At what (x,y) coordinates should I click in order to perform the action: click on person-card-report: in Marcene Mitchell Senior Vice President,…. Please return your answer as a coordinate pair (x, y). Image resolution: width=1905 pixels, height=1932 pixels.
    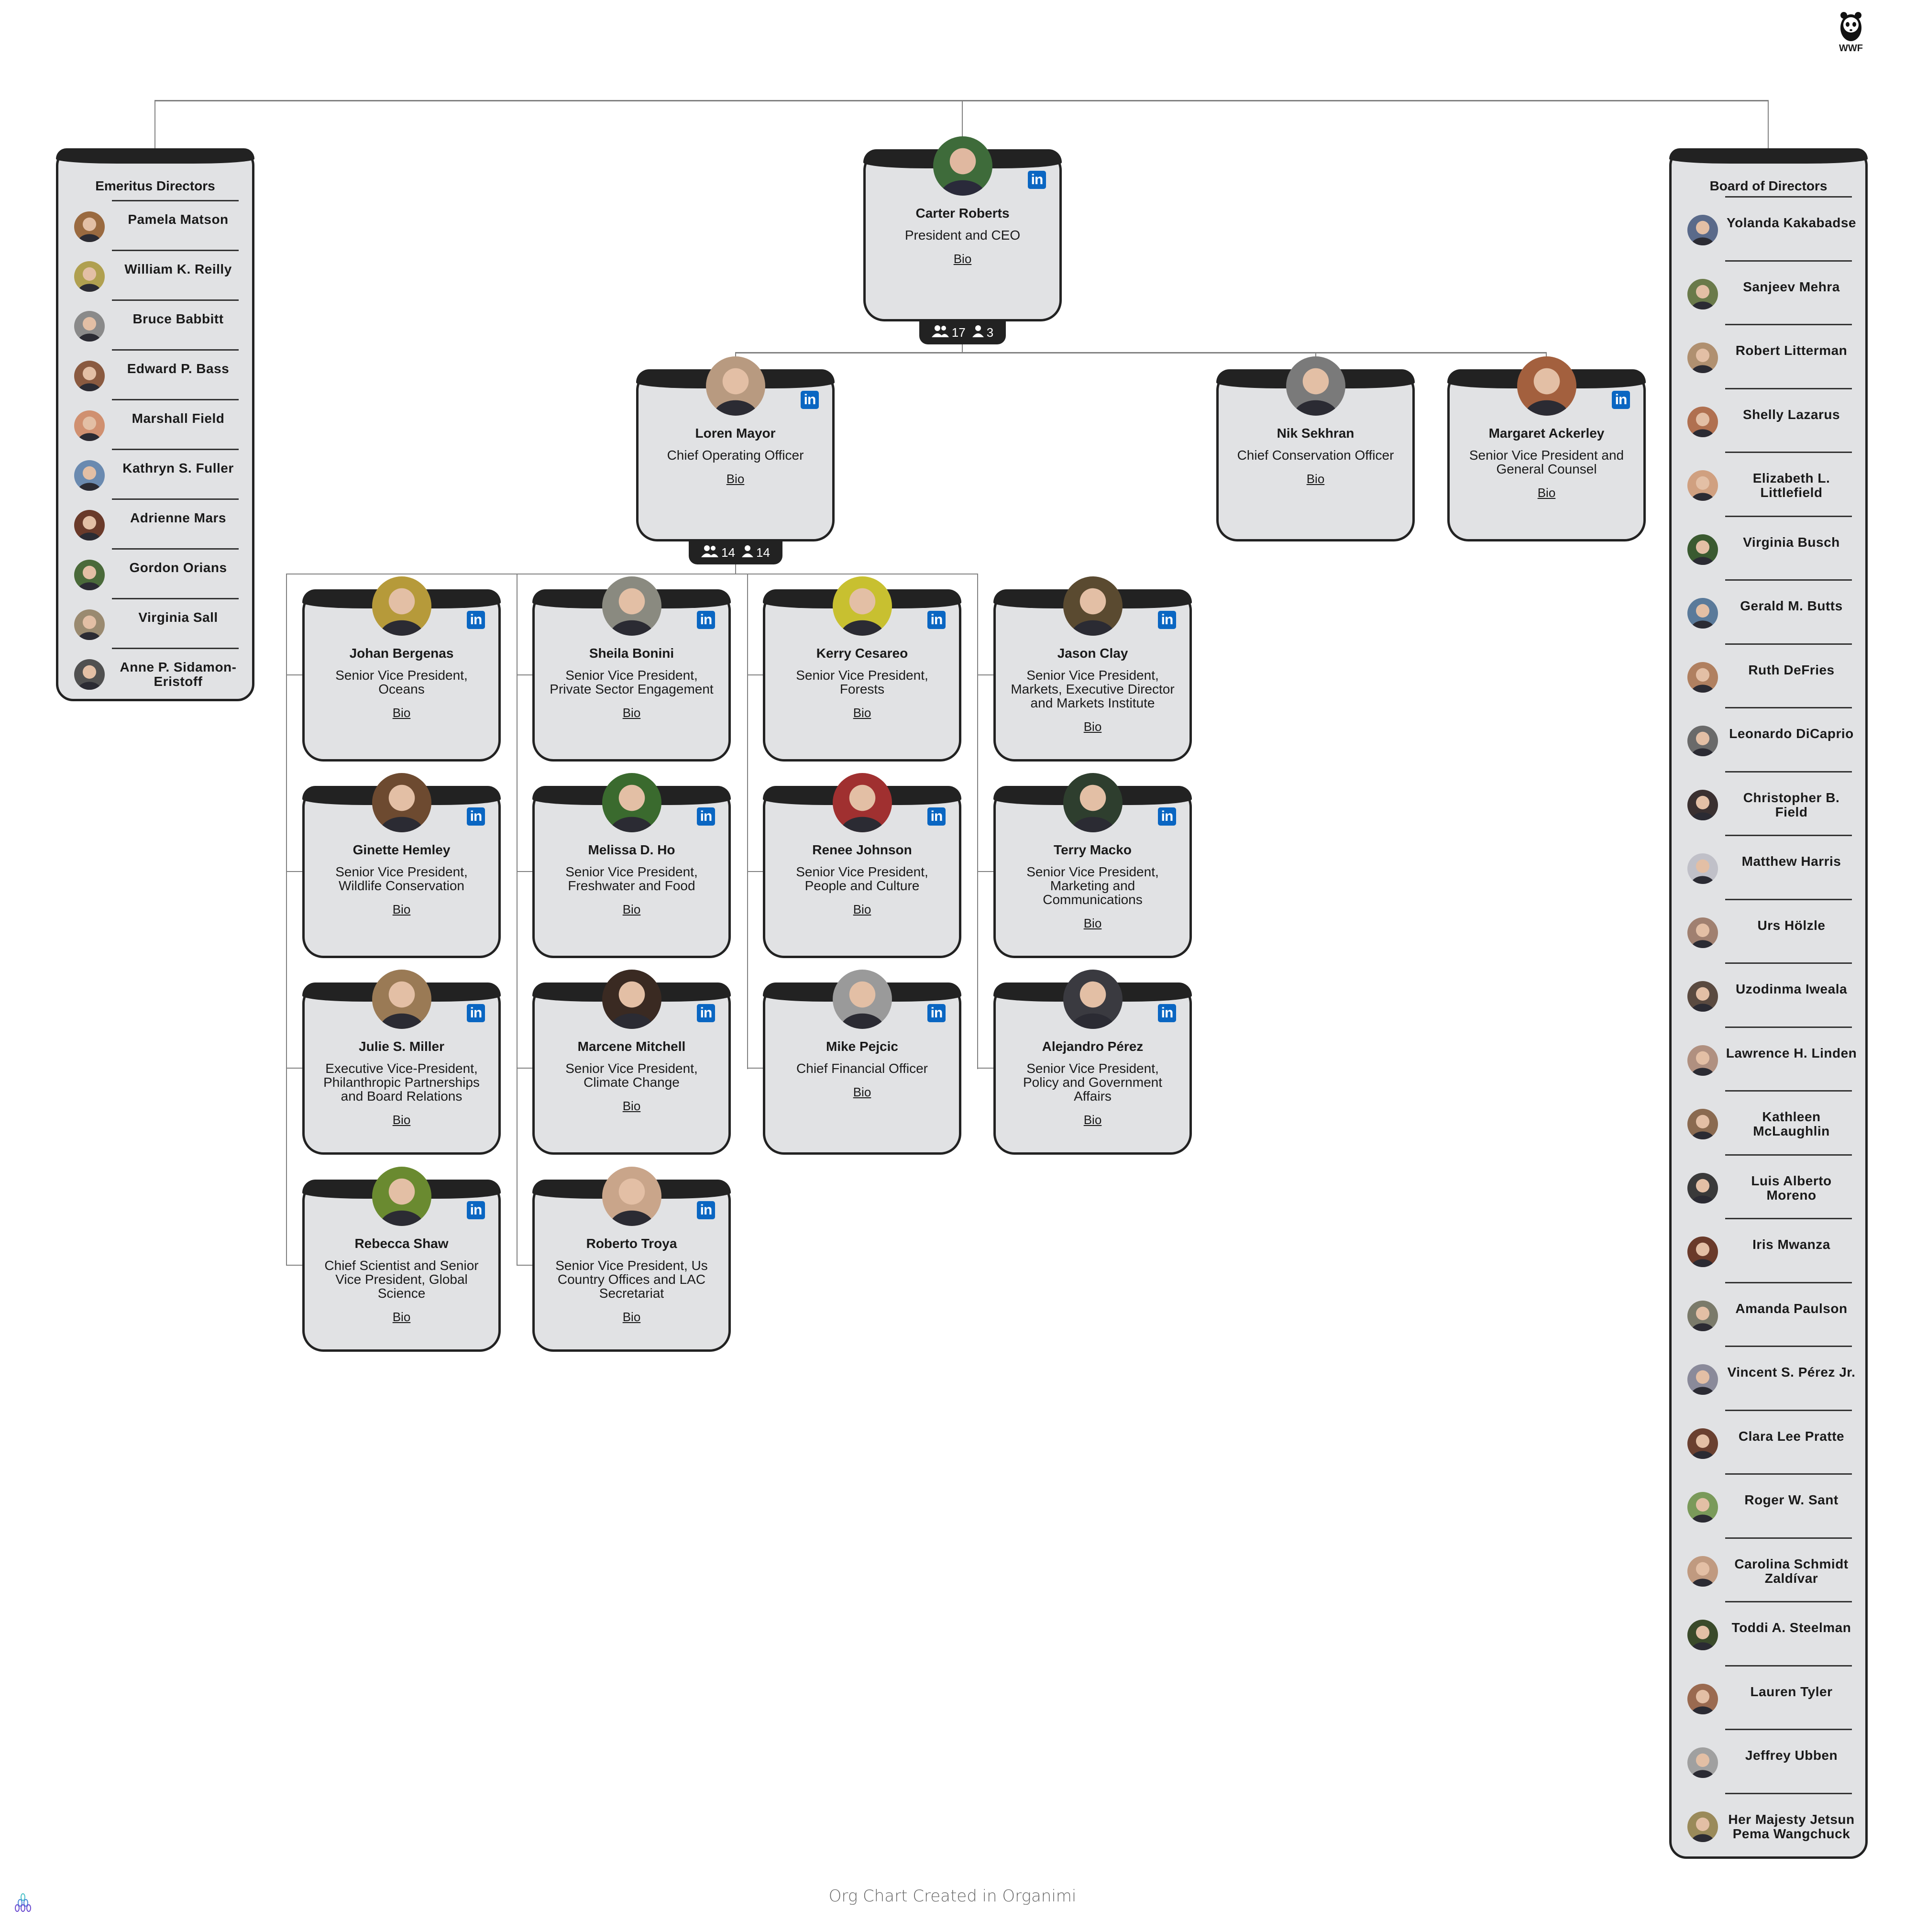
    Looking at the image, I should click on (631, 1062).